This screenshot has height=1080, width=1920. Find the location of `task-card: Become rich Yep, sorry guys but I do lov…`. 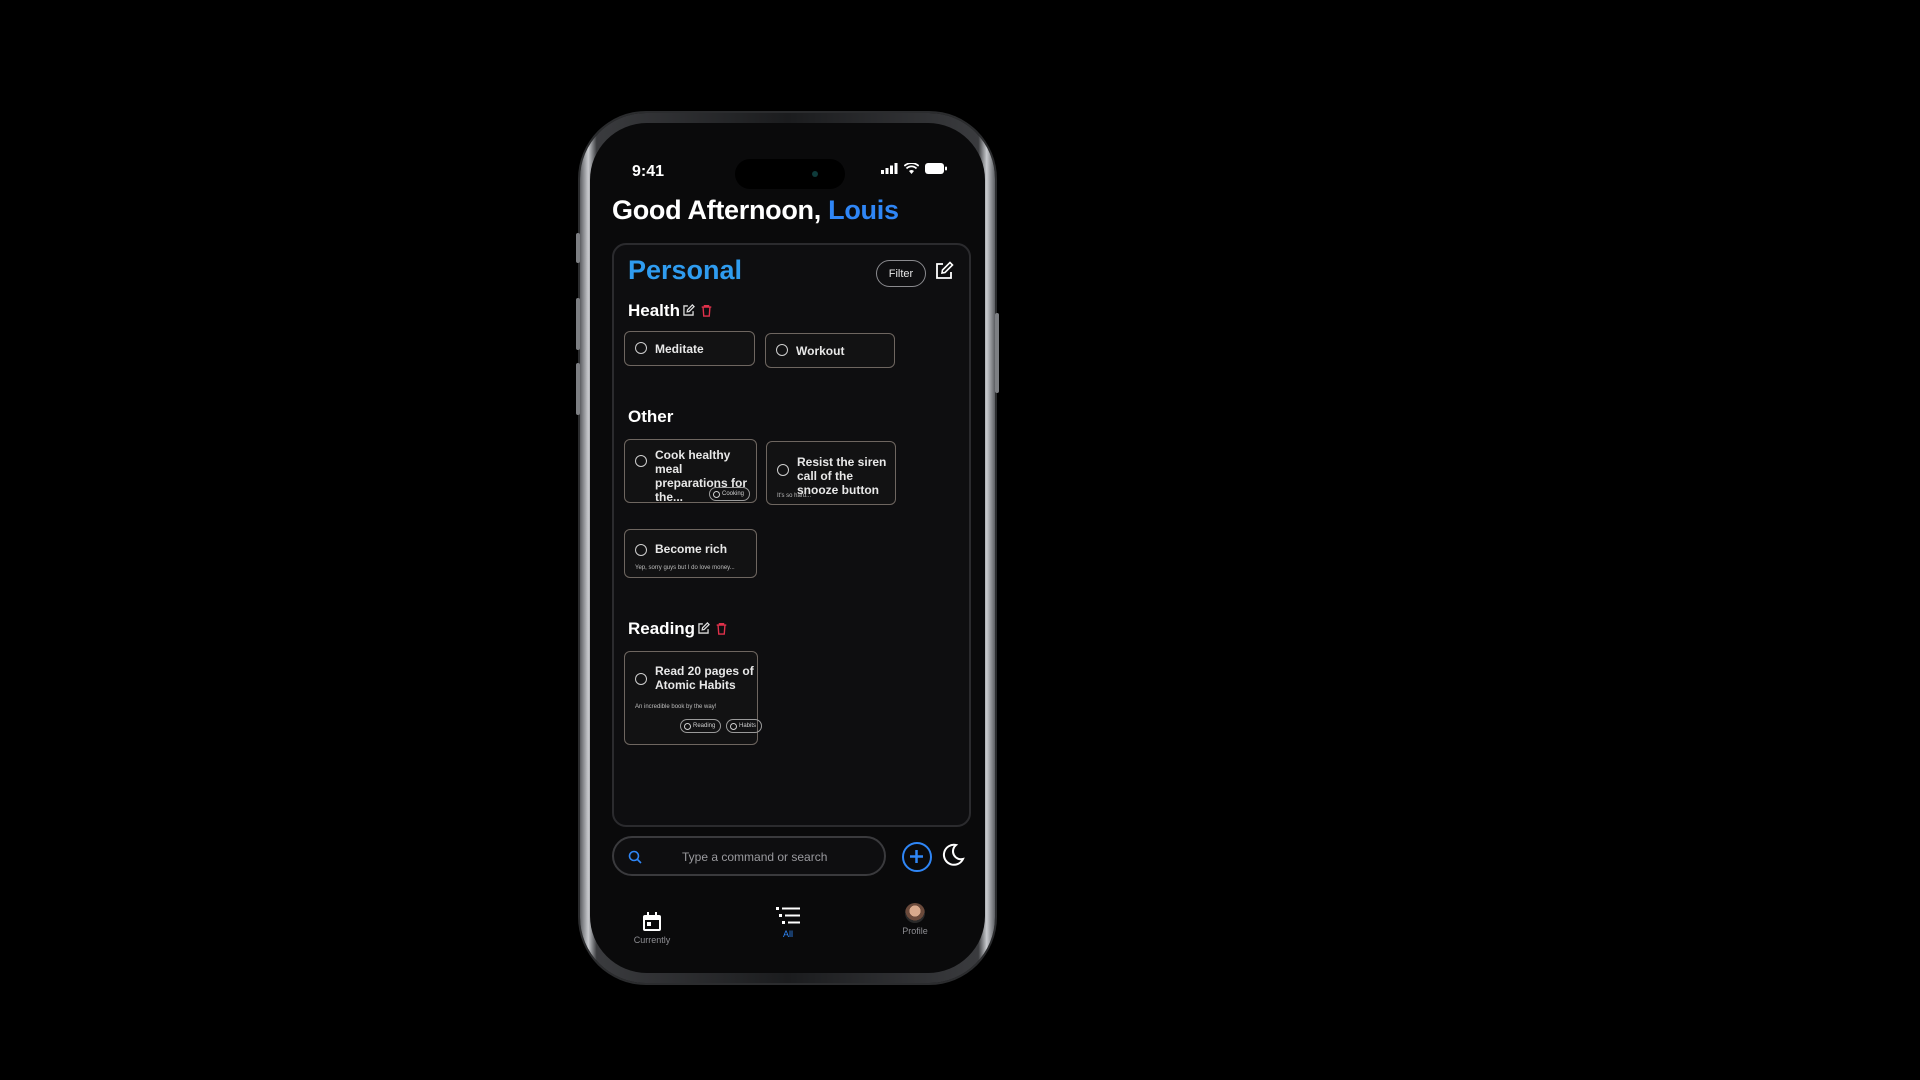

task-card: Become rich Yep, sorry guys but I do lov… is located at coordinates (690, 553).